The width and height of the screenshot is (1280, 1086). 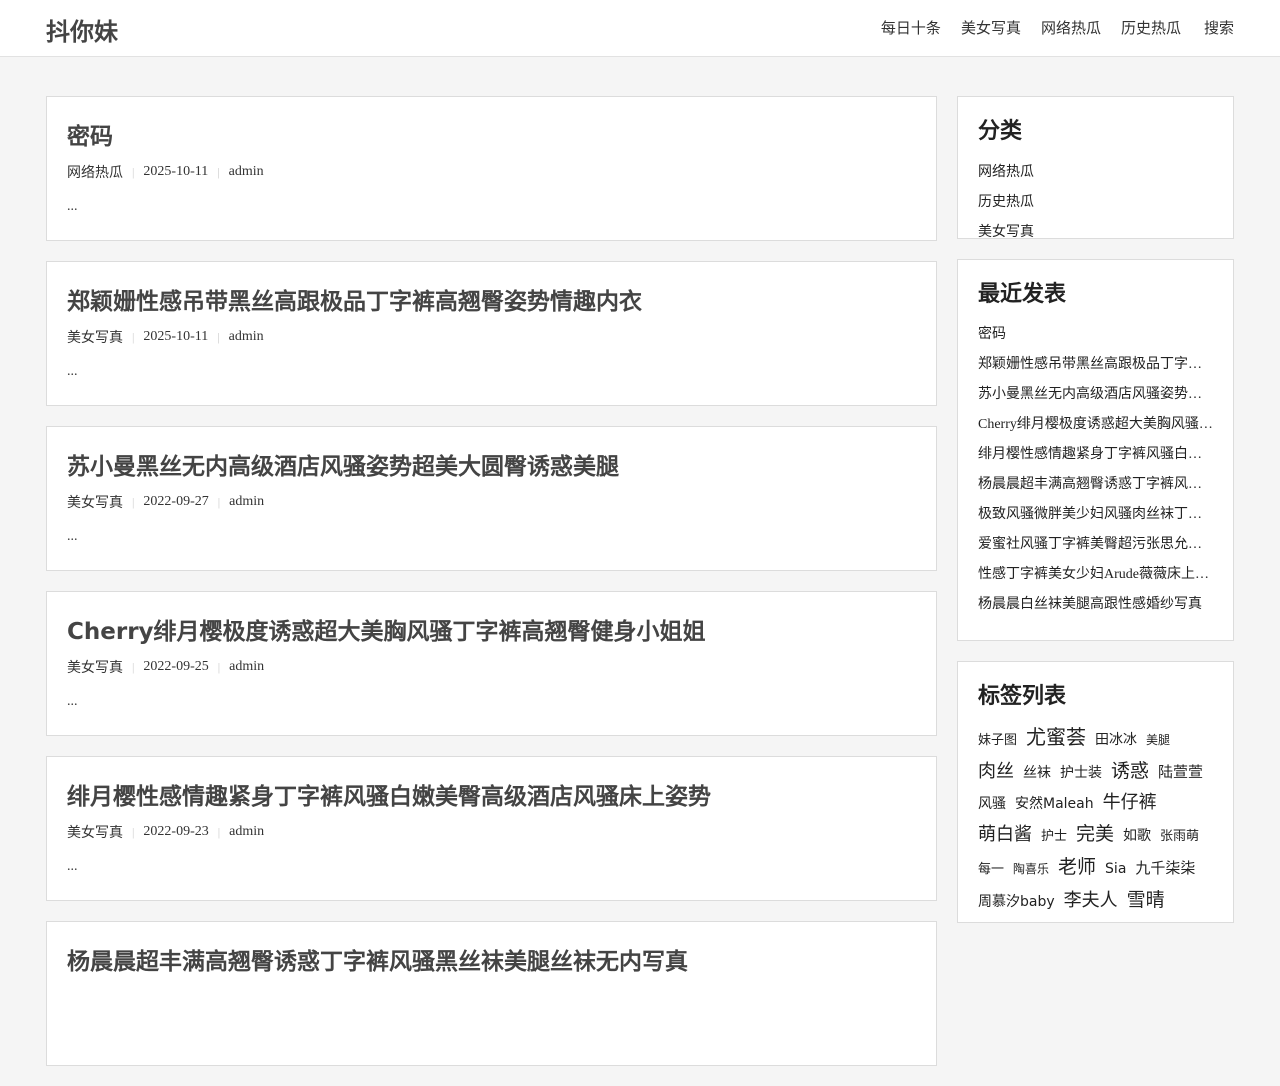 I want to click on post-date: 2022-09-27, so click(x=176, y=501).